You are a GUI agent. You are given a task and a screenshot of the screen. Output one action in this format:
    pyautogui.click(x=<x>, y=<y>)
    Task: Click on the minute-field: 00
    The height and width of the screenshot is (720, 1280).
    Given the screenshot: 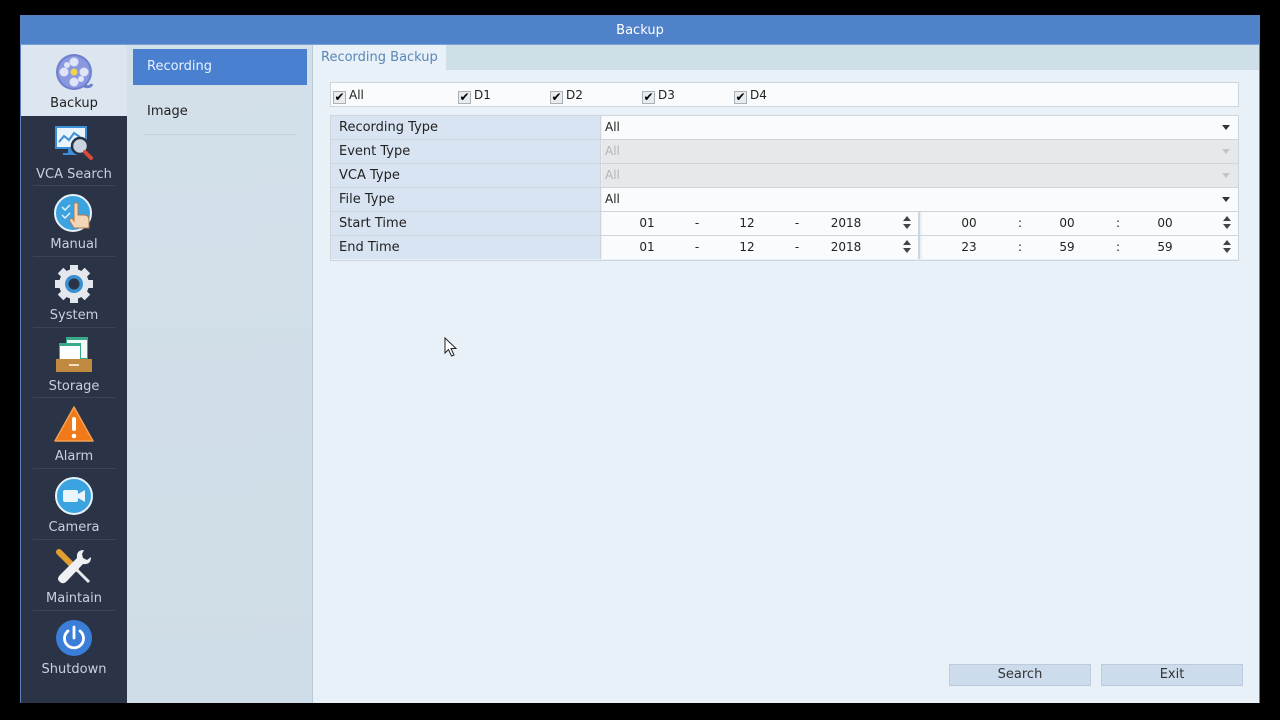 What is the action you would take?
    pyautogui.click(x=1067, y=223)
    